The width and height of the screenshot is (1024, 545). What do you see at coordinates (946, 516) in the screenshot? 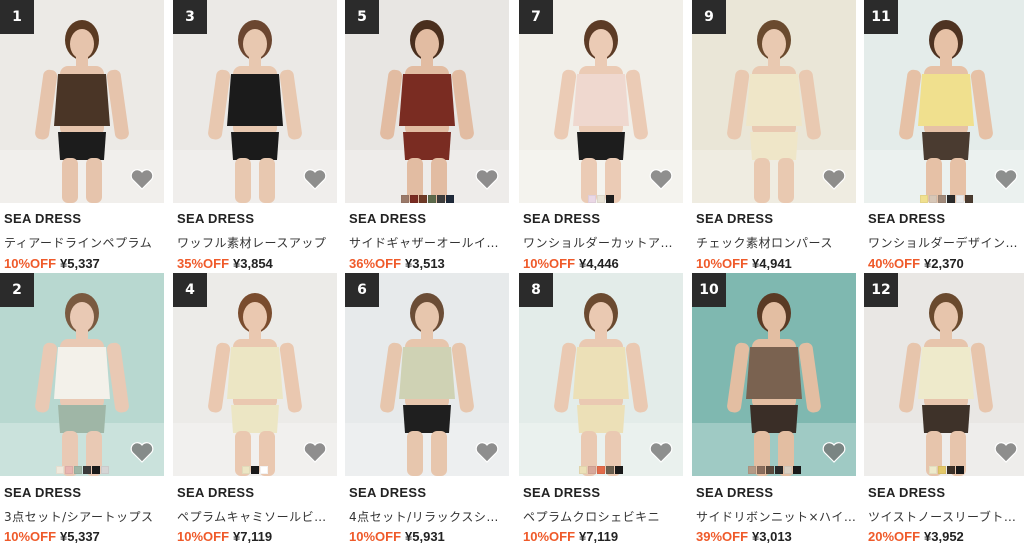
I see `product-title: ツイストノースリーブトップス` at bounding box center [946, 516].